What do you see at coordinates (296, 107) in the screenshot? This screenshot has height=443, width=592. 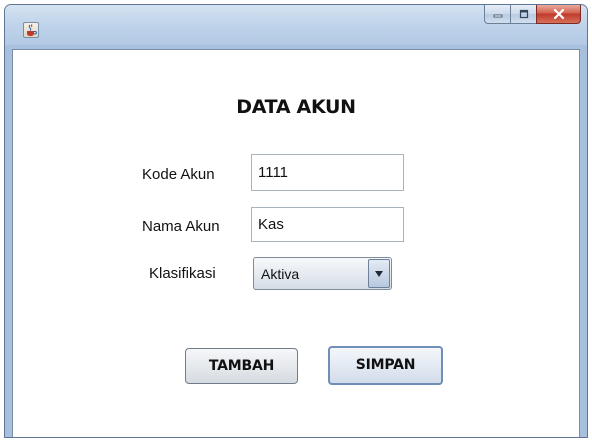 I see `form-title: DATA AKUN` at bounding box center [296, 107].